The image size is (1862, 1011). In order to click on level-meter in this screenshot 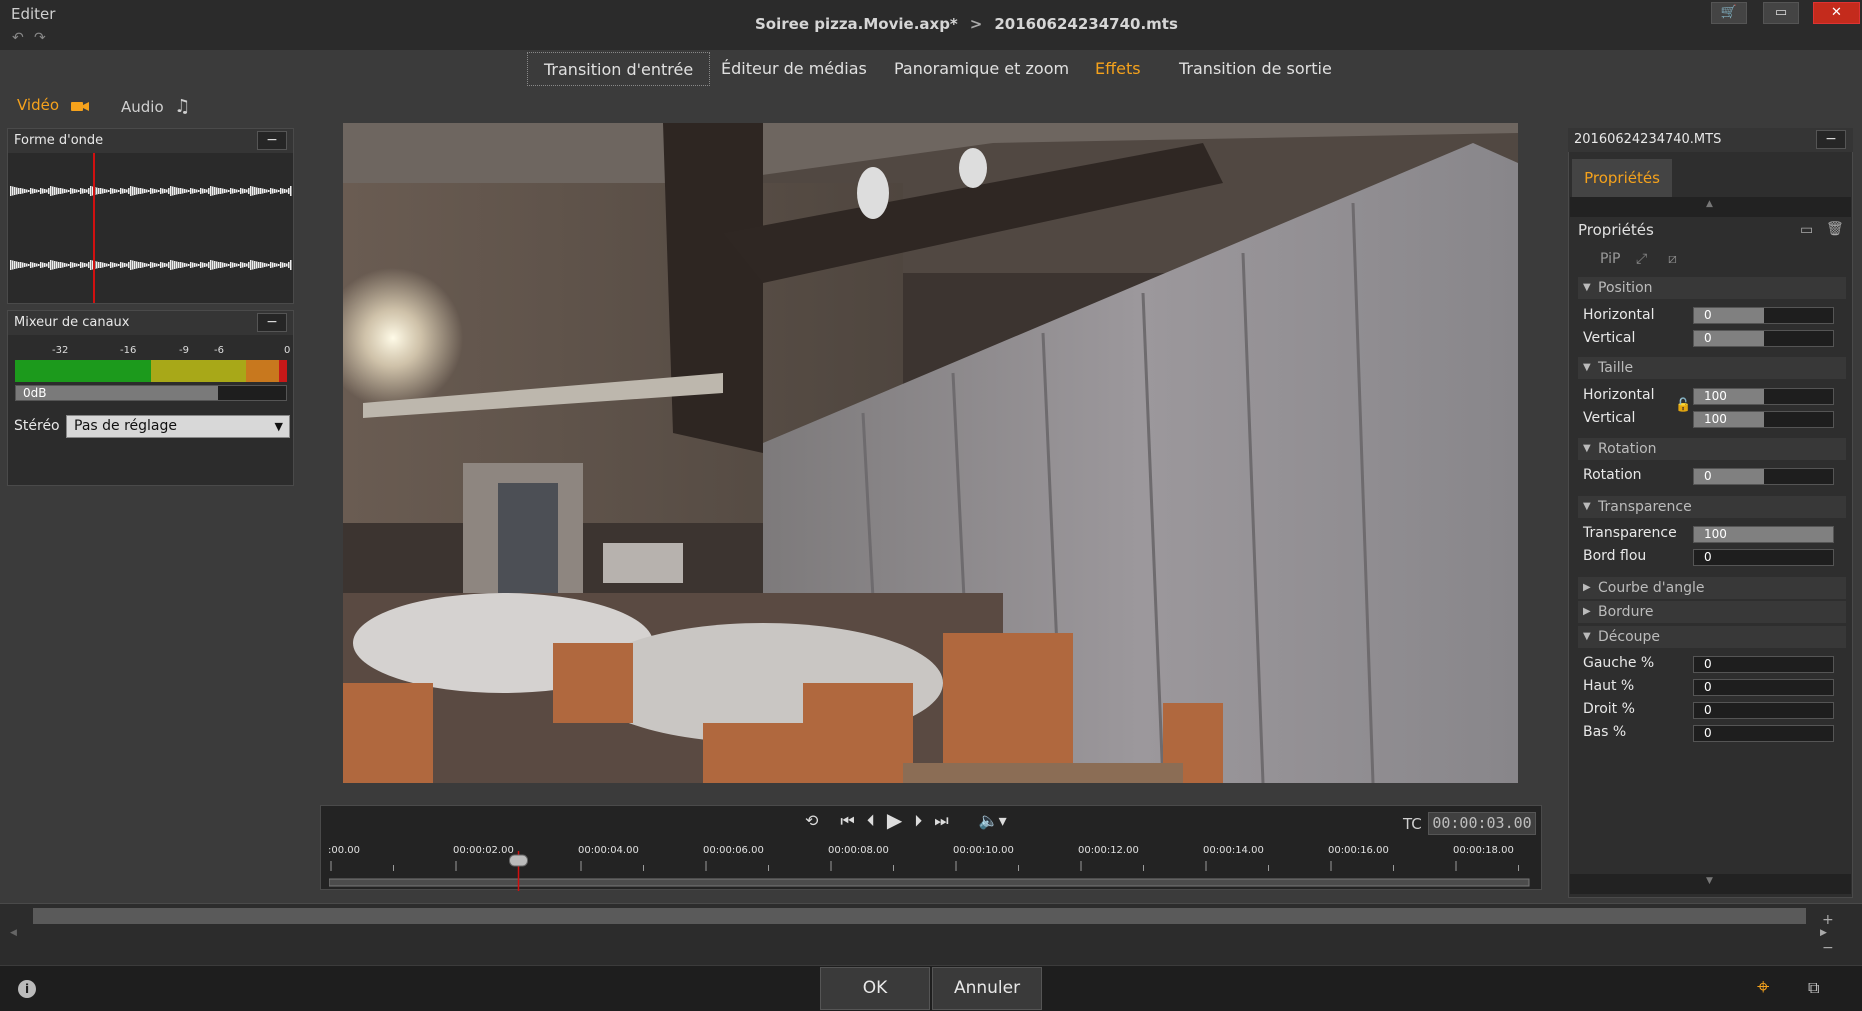, I will do `click(151, 371)`.